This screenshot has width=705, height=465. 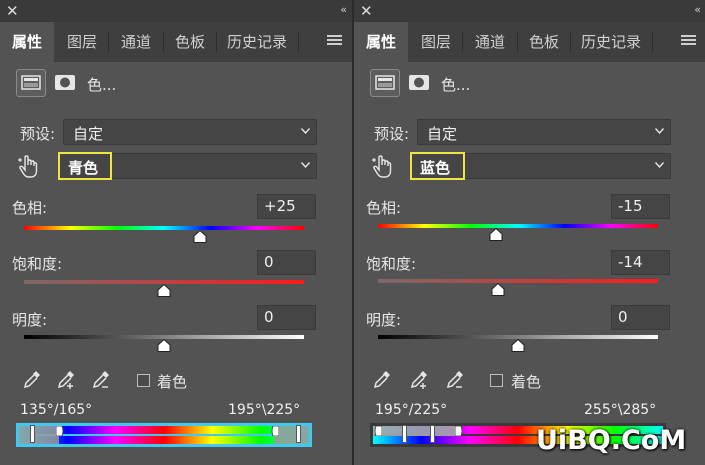 I want to click on hue-range-bars, so click(x=164, y=435).